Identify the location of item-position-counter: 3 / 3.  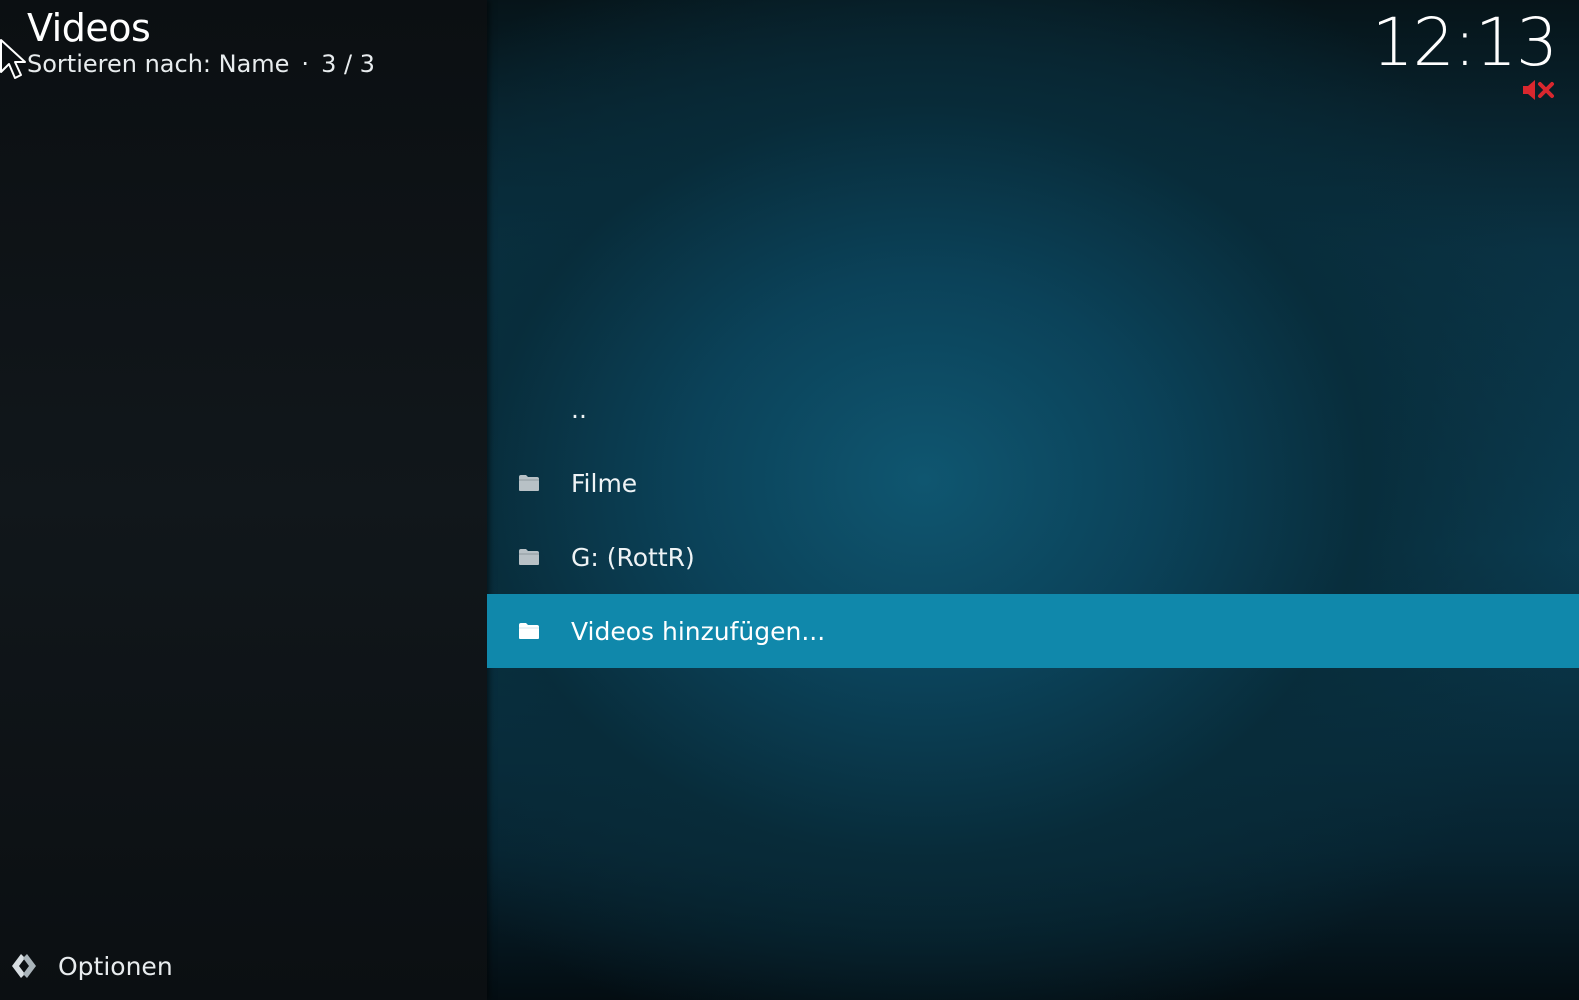
(348, 64).